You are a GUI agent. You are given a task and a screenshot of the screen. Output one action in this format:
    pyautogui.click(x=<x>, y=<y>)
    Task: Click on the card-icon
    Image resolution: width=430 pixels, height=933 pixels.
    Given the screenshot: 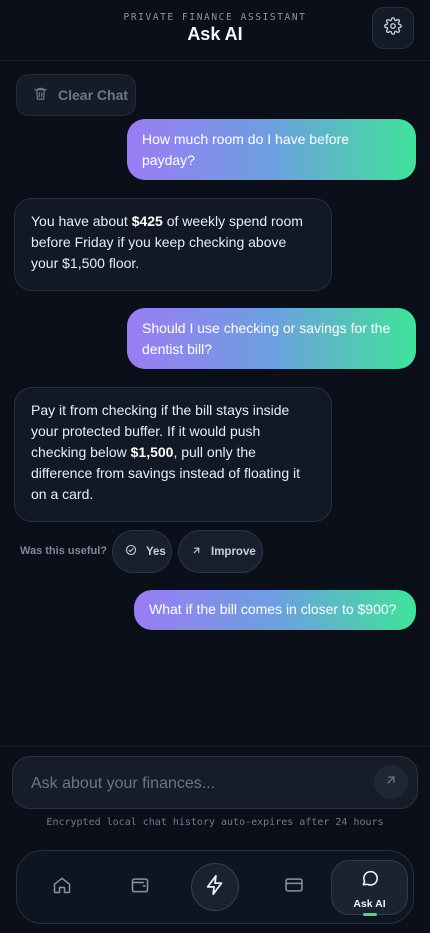 What is the action you would take?
    pyautogui.click(x=294, y=887)
    